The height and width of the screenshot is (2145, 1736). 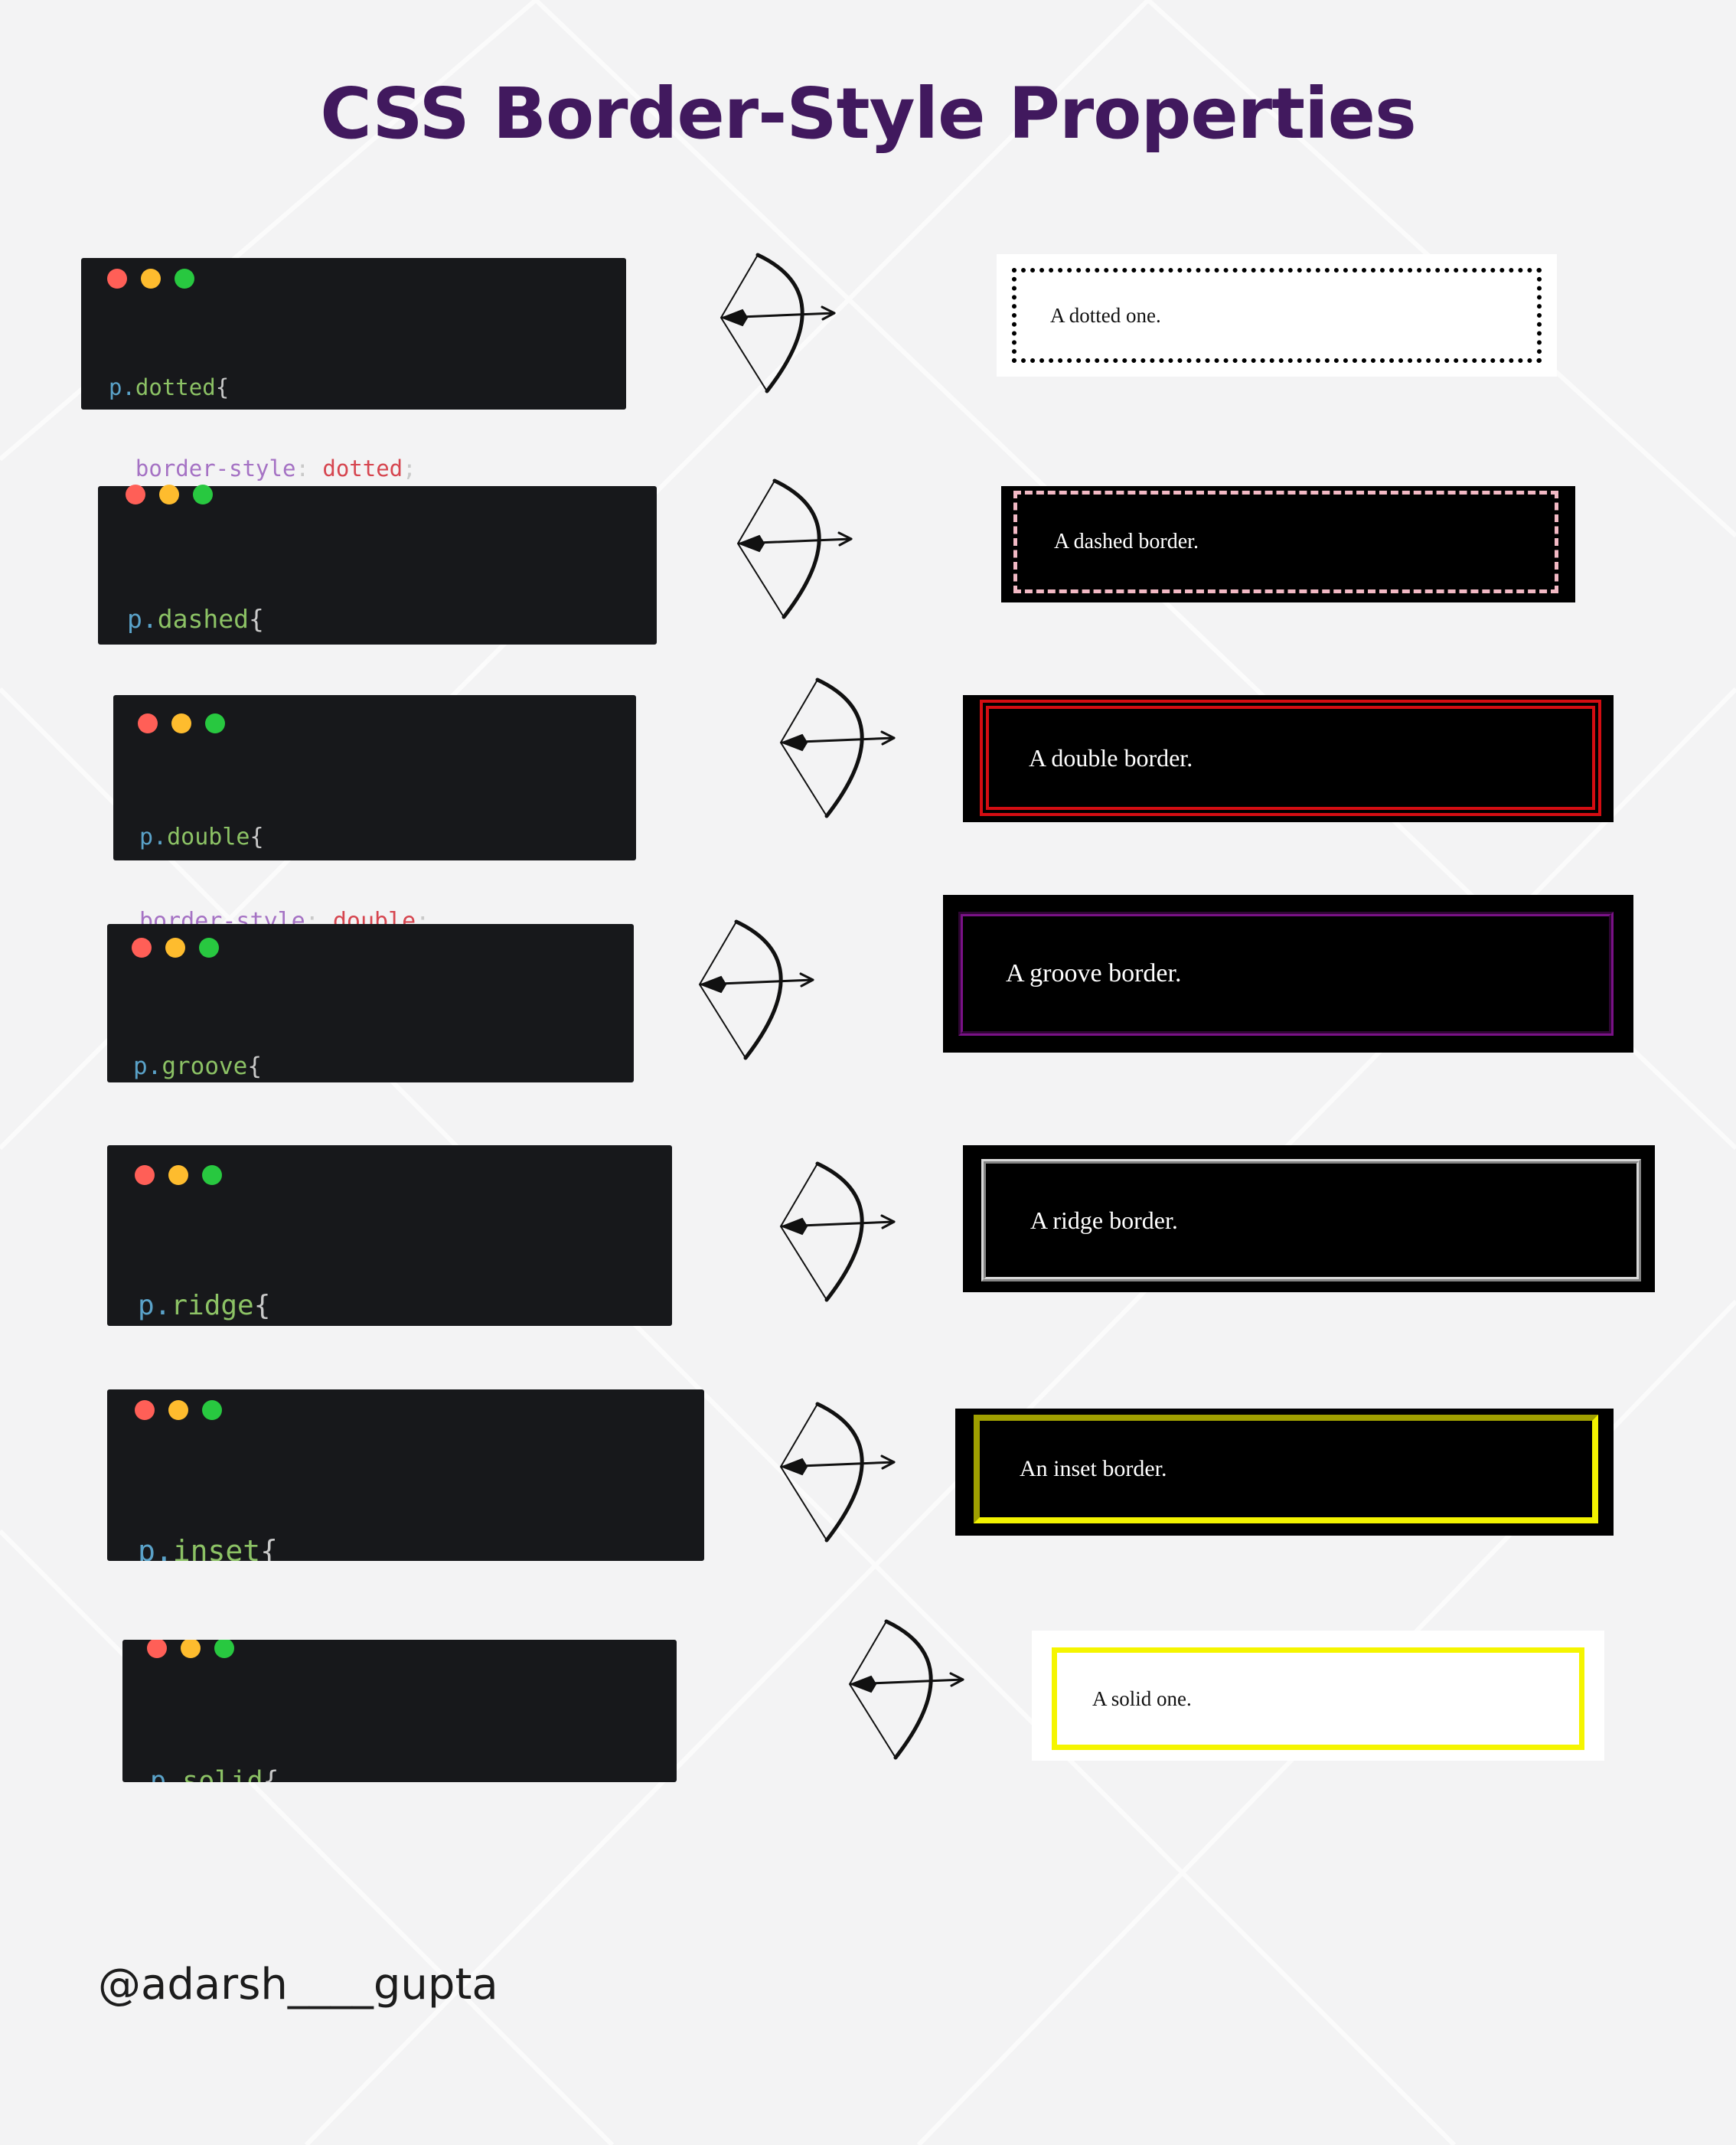 I want to click on demo-solid: A solid one., so click(x=1318, y=1696).